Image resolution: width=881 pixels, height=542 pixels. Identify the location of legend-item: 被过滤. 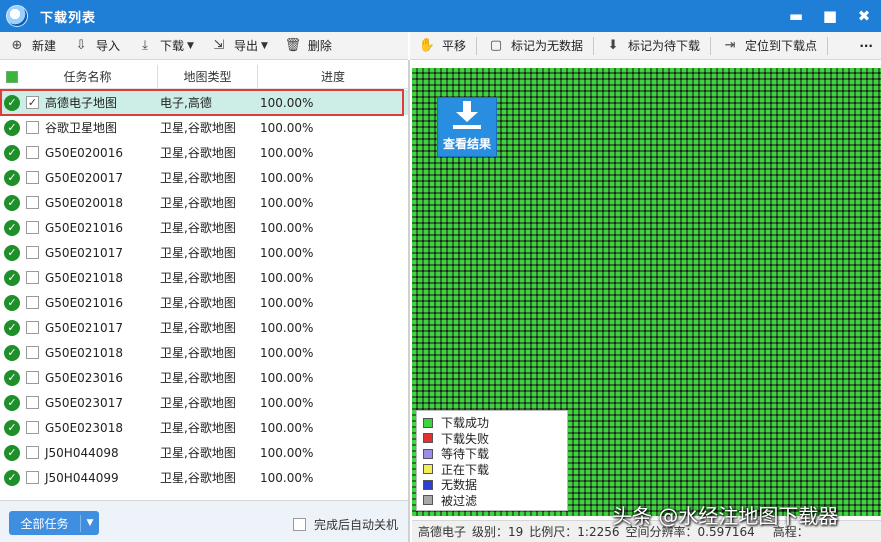
(492, 501).